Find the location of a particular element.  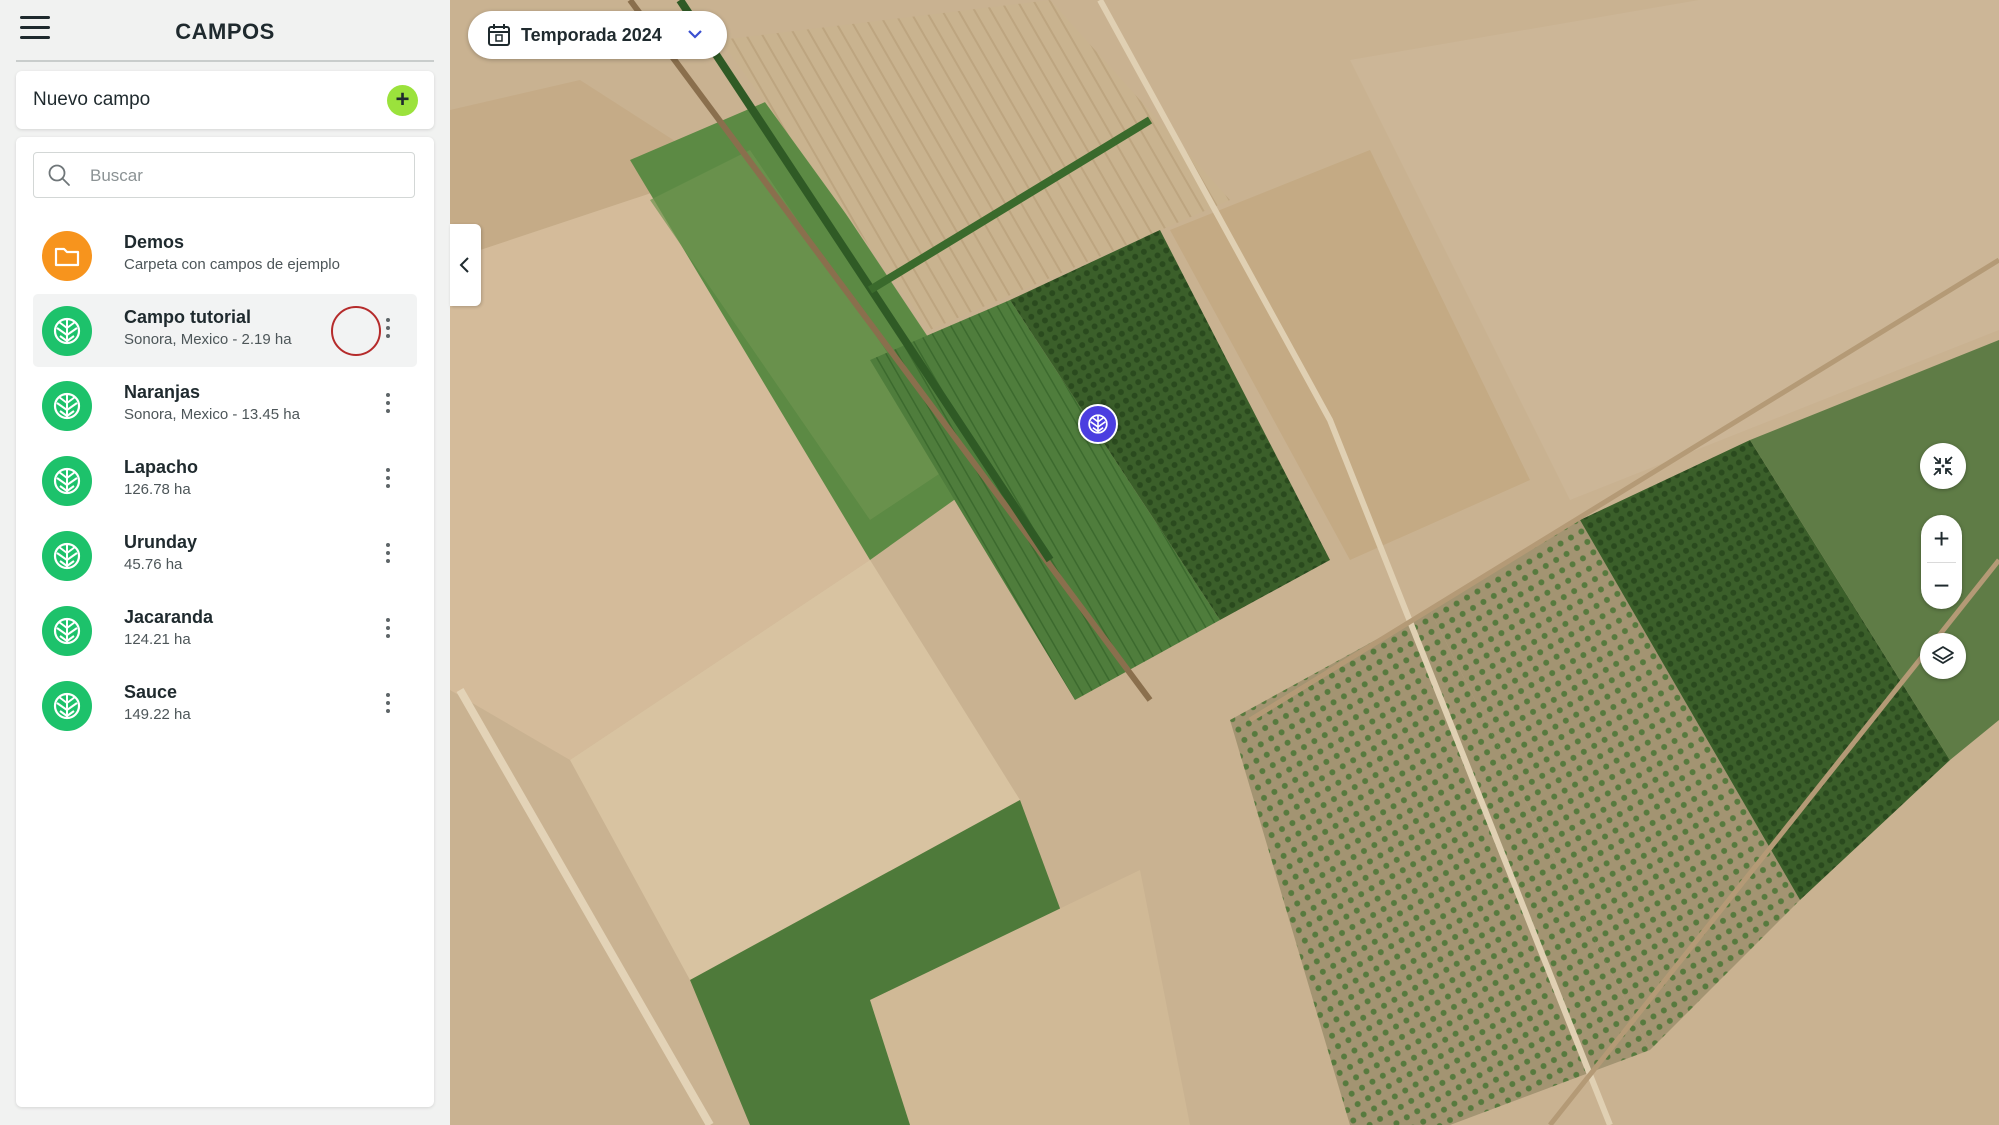

sidebar-header: CAMPOS is located at coordinates (225, 31).